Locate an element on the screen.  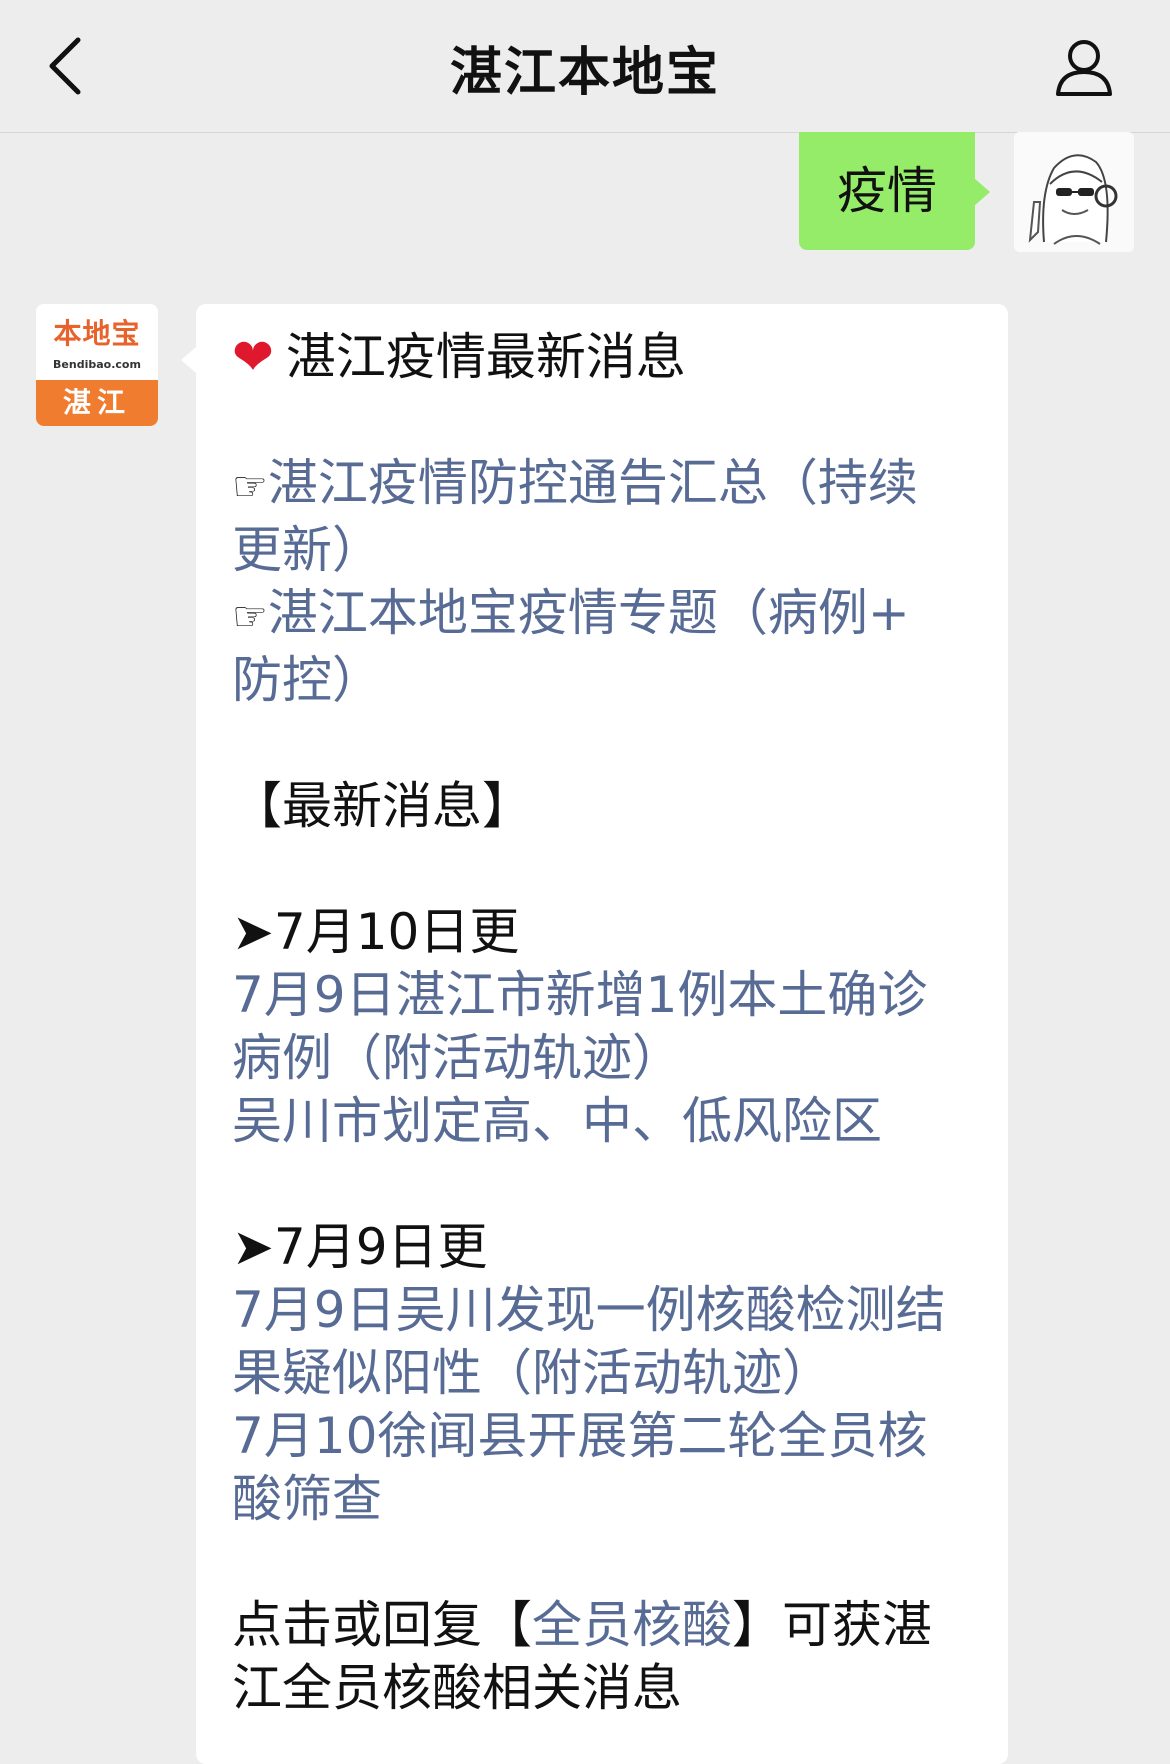
update-link: 果疑似阳性（附活动轨迹） is located at coordinates (612, 1373).